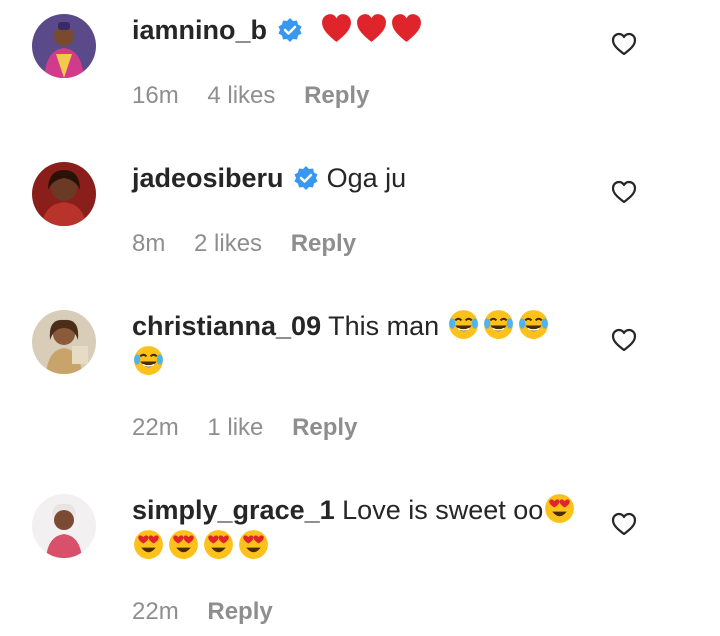 The height and width of the screenshot is (636, 720). I want to click on like-count: 2 likes, so click(228, 243).